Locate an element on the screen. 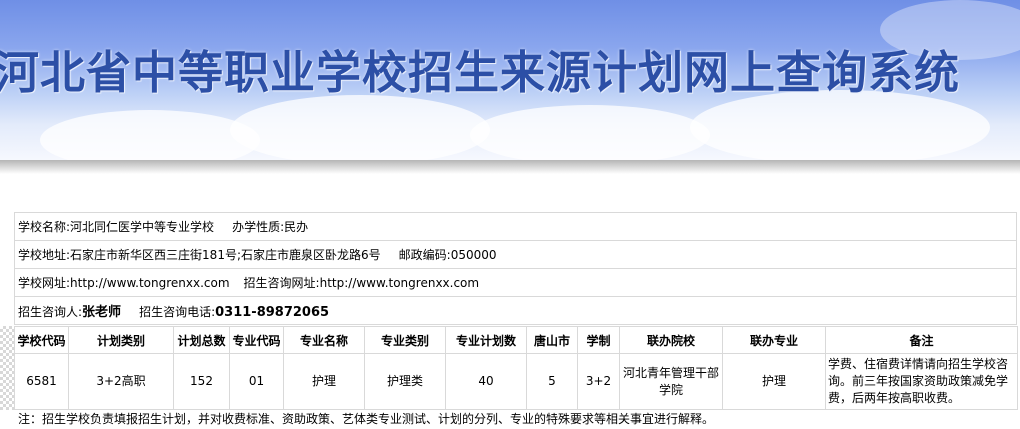  header-school-code: 学校代码 is located at coordinates (41, 340).